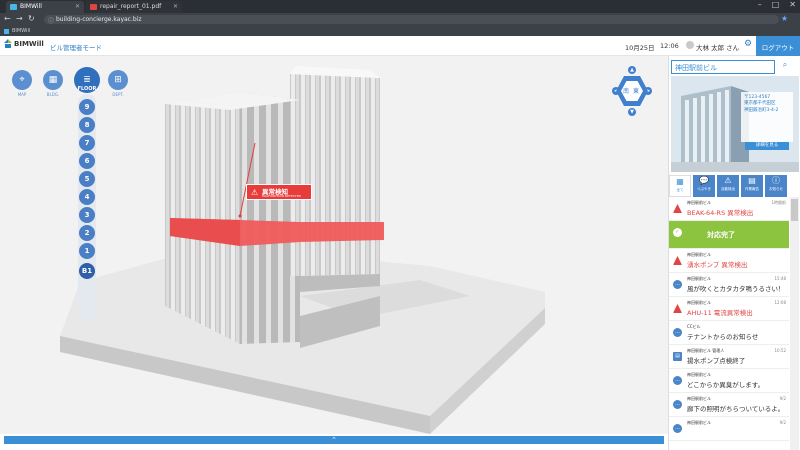  What do you see at coordinates (694, 326) in the screenshot?
I see `feed-source: CCビル` at bounding box center [694, 326].